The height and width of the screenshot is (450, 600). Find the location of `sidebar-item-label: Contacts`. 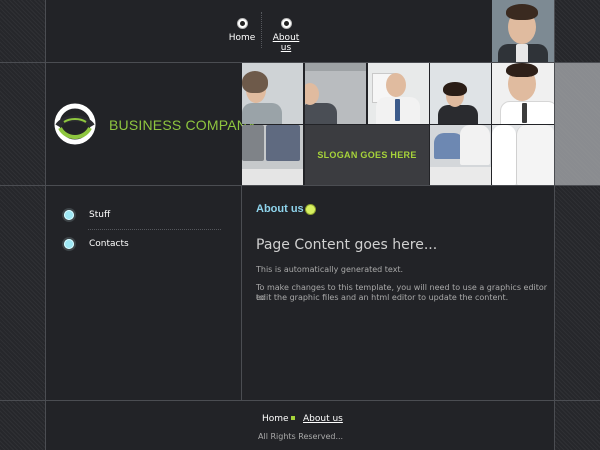

sidebar-item-label: Contacts is located at coordinates (109, 244).